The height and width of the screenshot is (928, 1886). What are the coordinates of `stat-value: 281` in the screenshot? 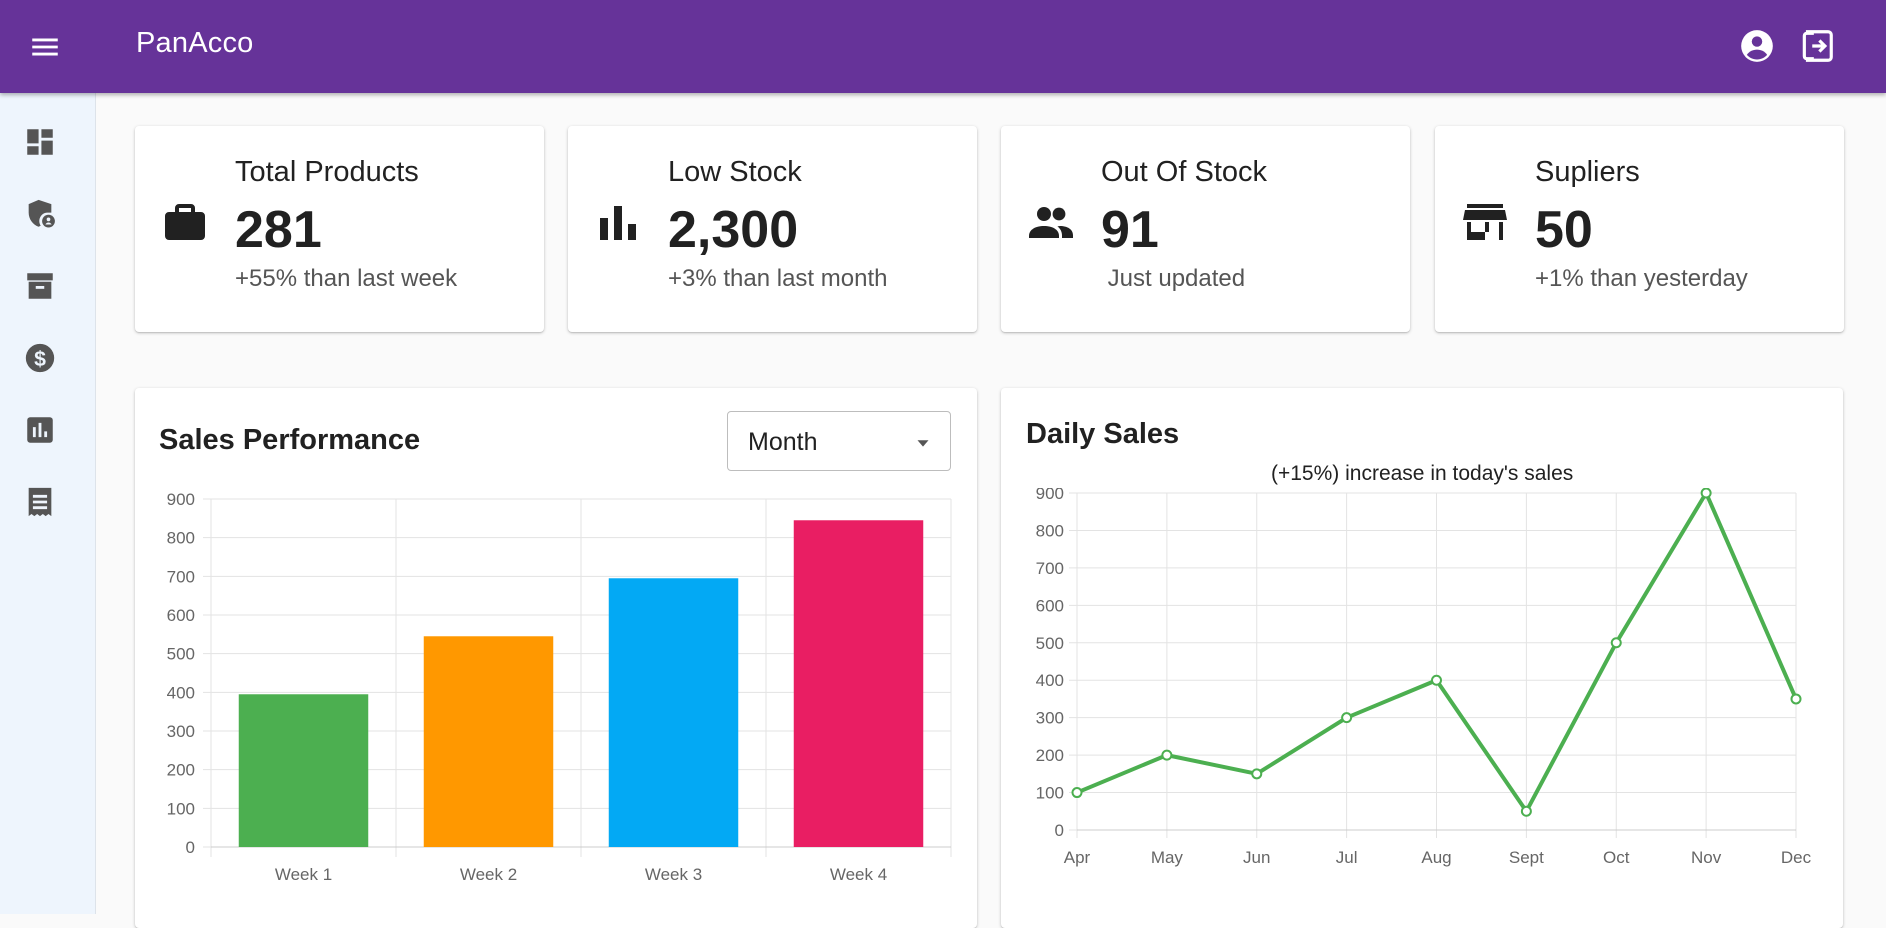 It's located at (278, 230).